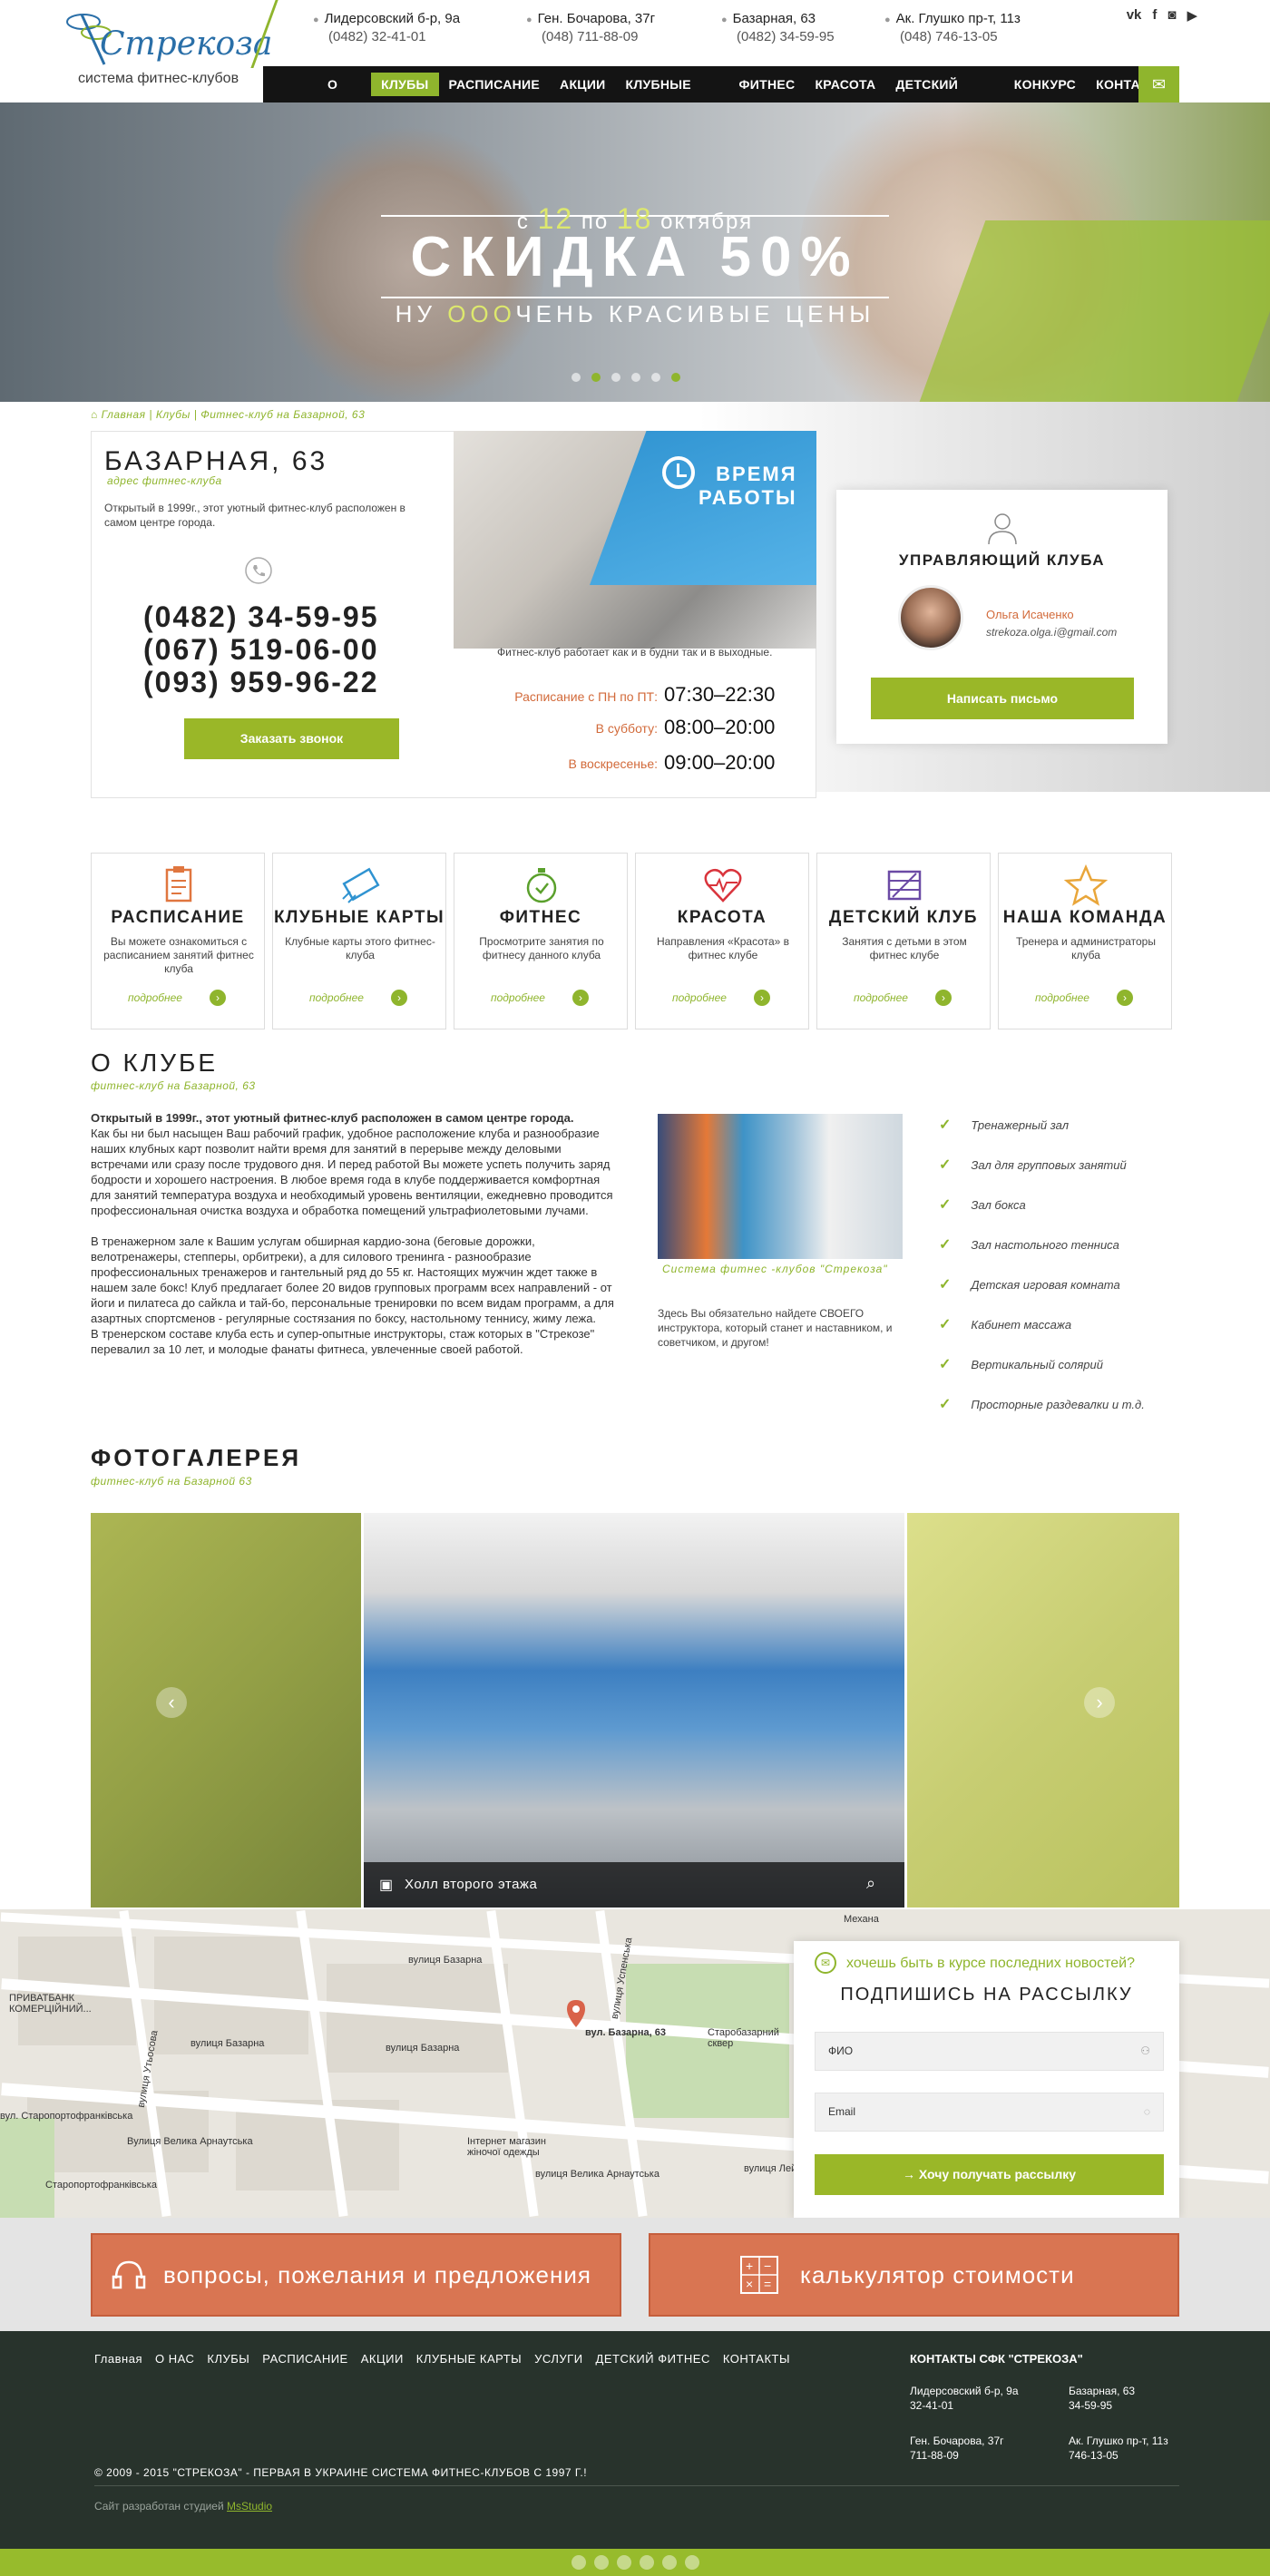 The image size is (1270, 2576). I want to click on footer-contact: Базарная, 63 34-59-95, so click(1103, 2398).